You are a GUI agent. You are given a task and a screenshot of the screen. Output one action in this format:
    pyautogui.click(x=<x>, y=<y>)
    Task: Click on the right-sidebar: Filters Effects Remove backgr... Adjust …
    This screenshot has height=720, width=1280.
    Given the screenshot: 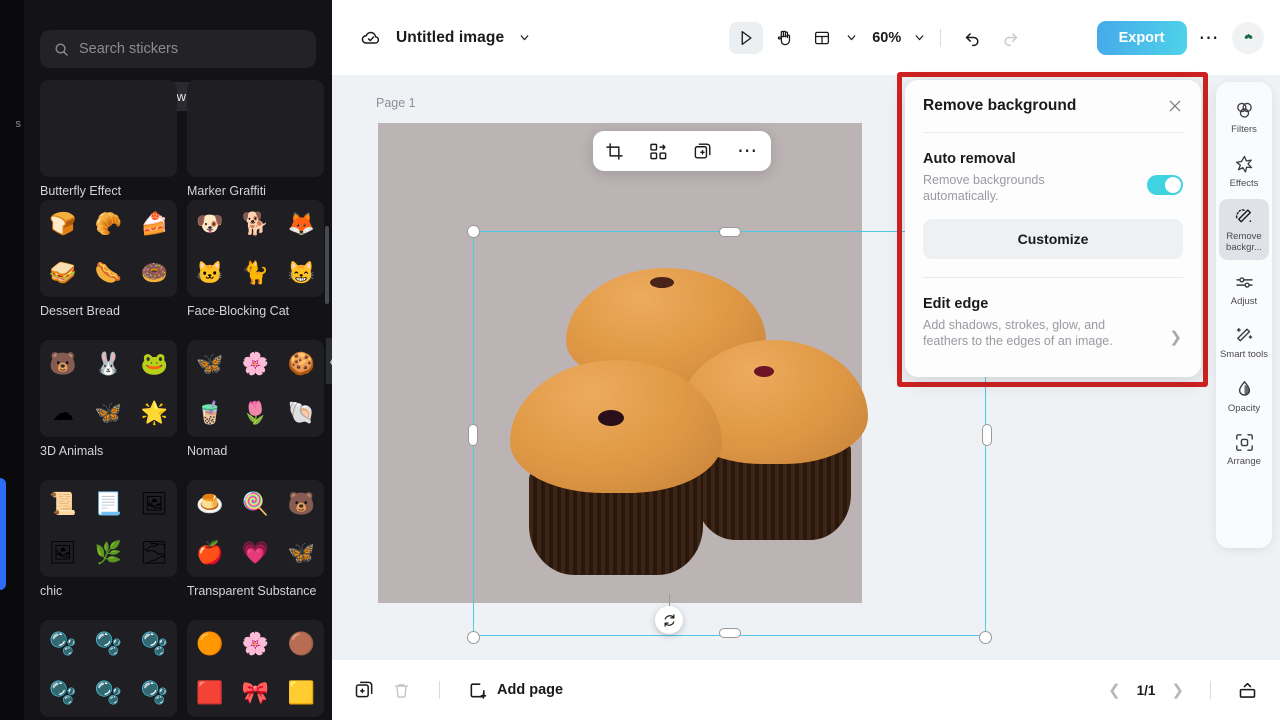 What is the action you would take?
    pyautogui.click(x=1244, y=315)
    